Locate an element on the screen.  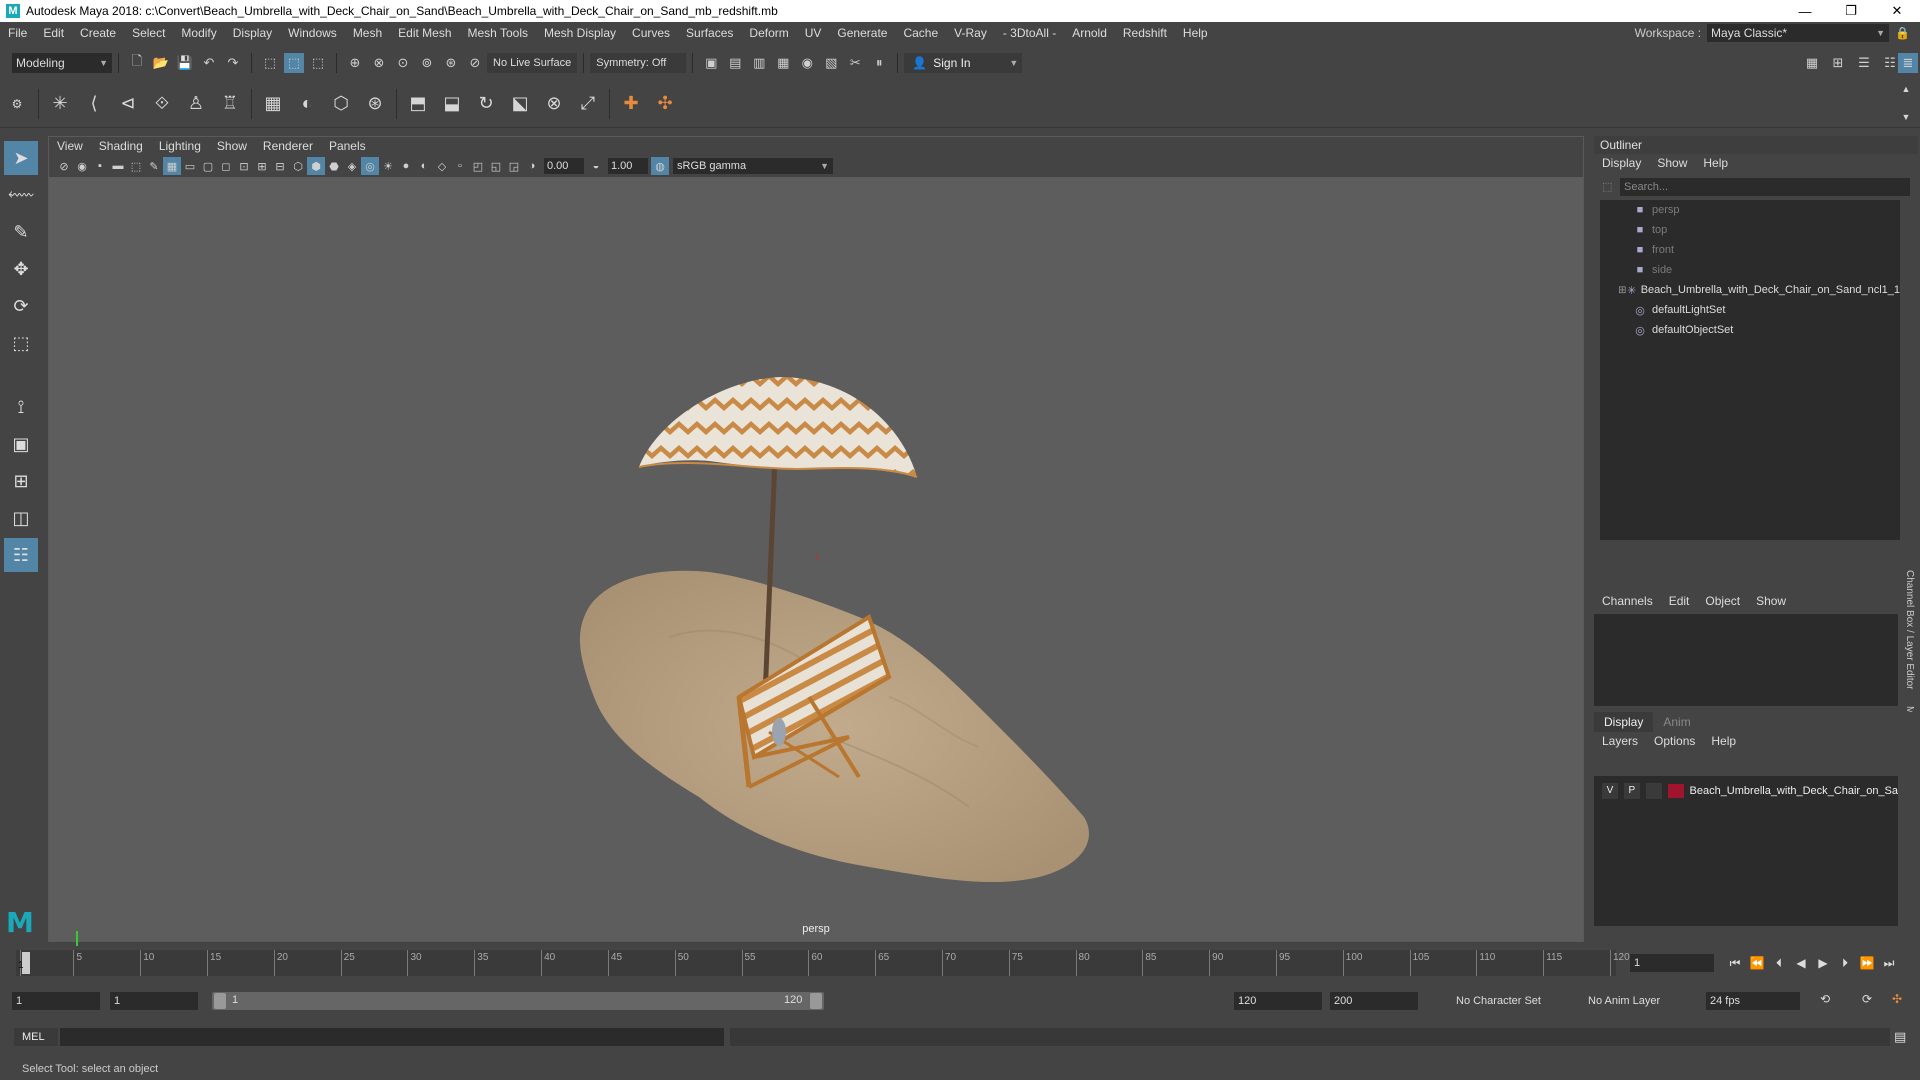
lasso-tool-icon: ⬳ is located at coordinates (21, 195).